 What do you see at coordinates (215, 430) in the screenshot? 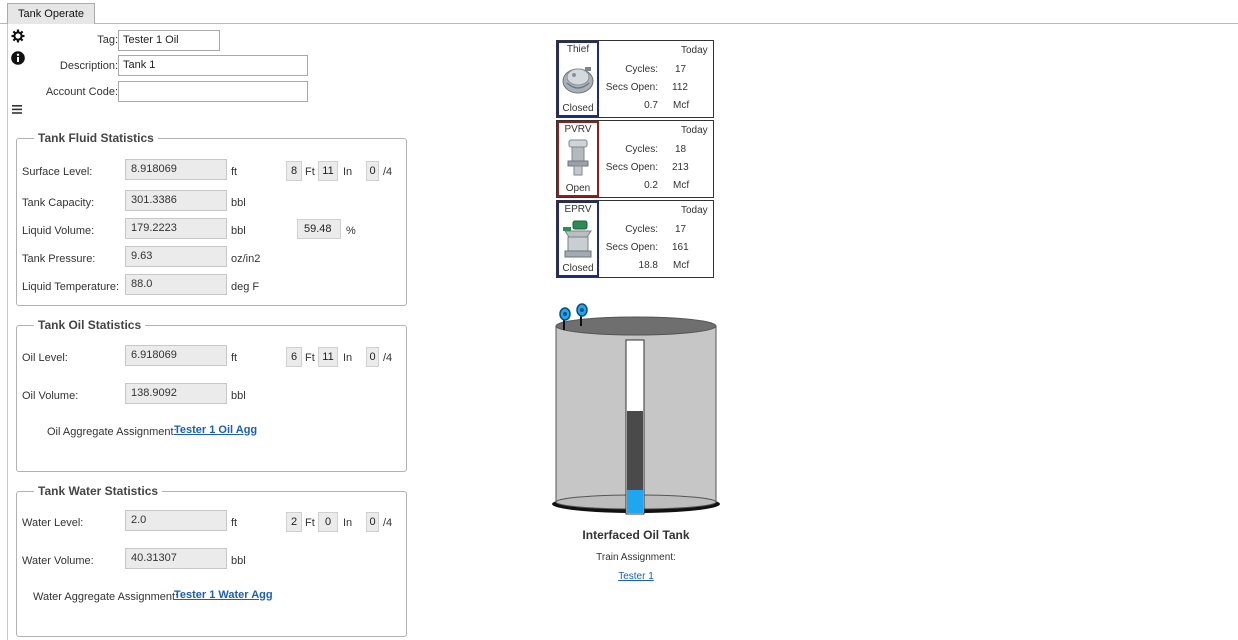
I see `oil-aggregate-assignment-link: Tester 1 Oil Agg` at bounding box center [215, 430].